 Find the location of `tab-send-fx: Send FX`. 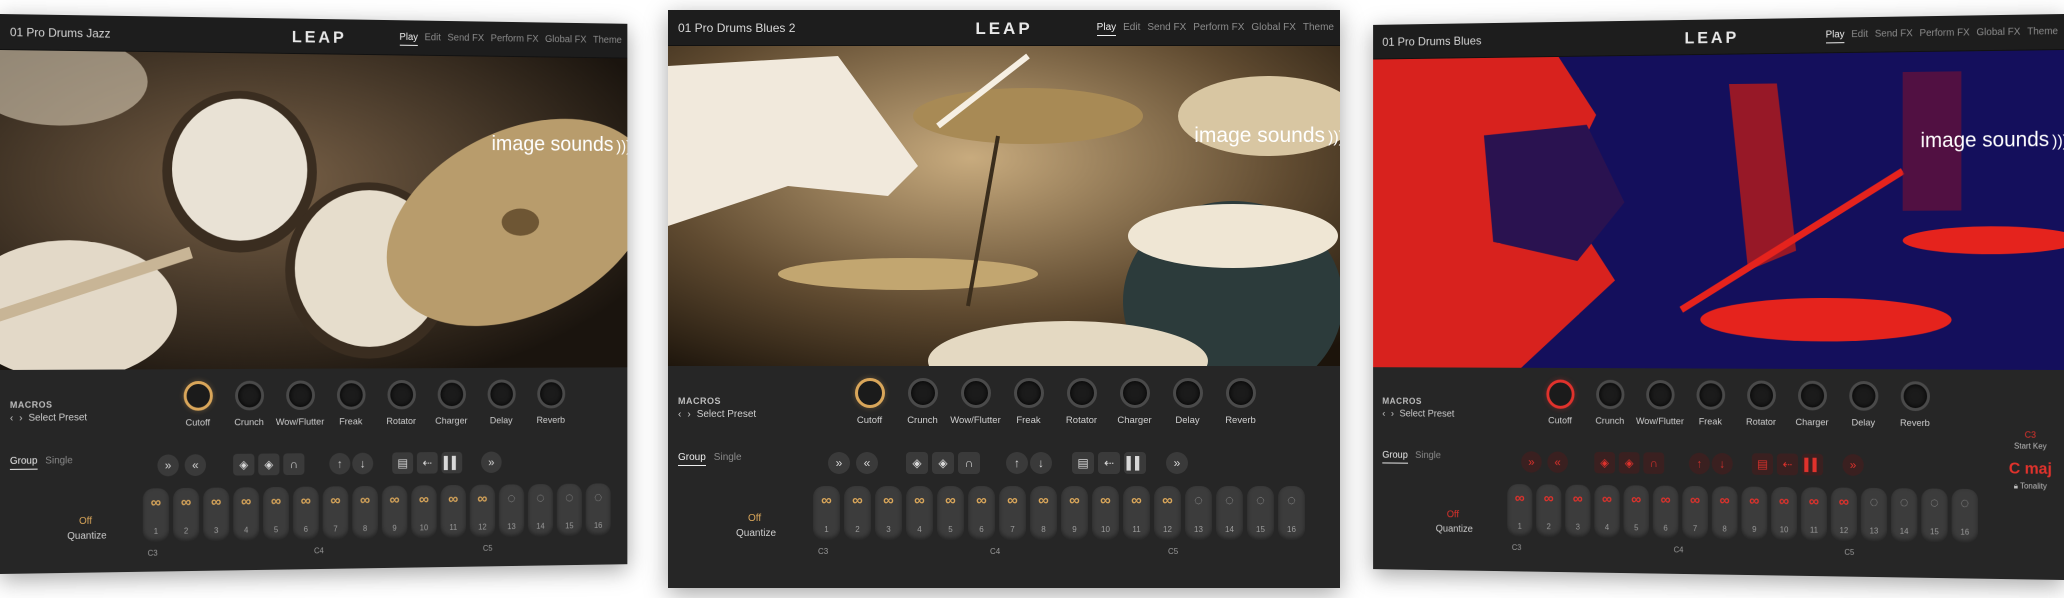

tab-send-fx: Send FX is located at coordinates (1166, 29).